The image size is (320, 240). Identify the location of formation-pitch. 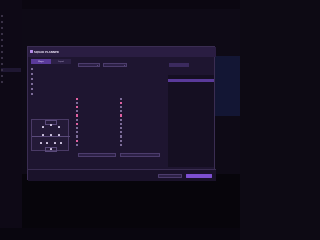
(50, 135).